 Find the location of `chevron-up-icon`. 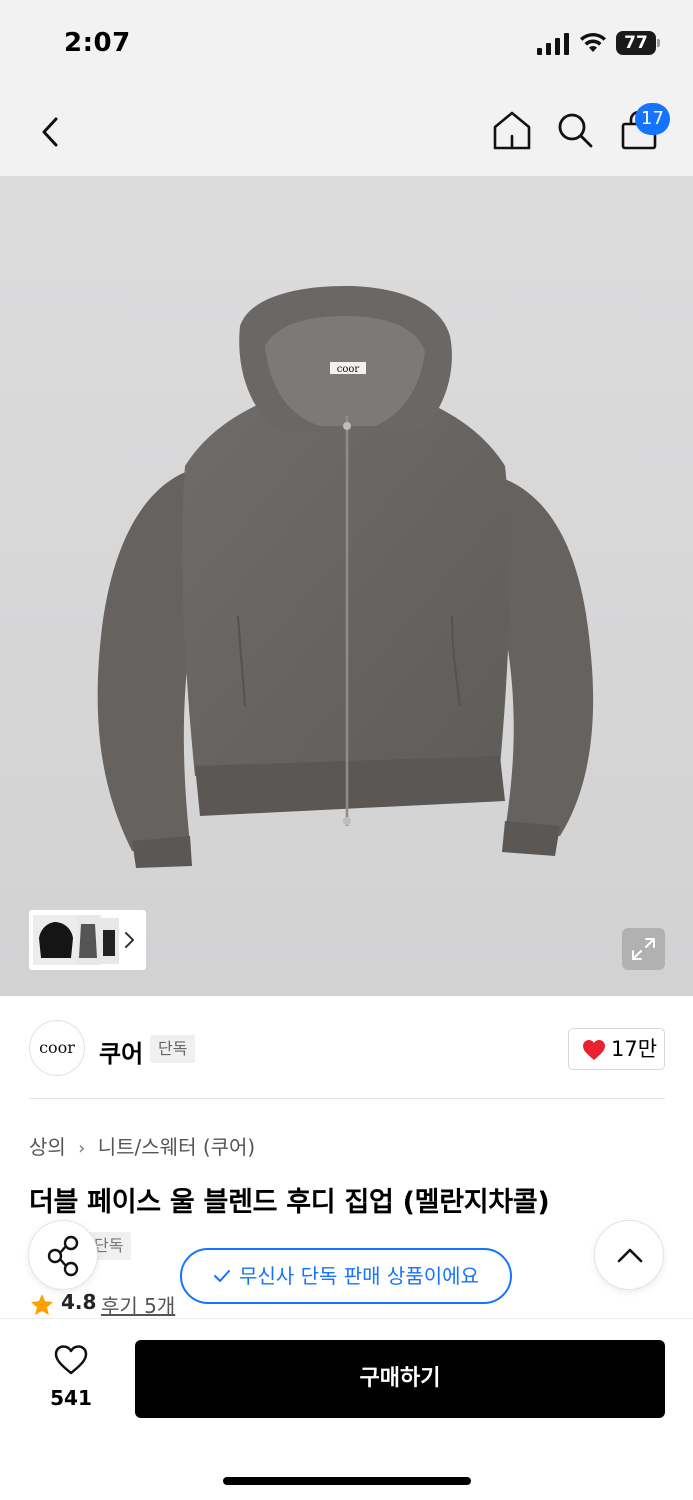

chevron-up-icon is located at coordinates (630, 1255).